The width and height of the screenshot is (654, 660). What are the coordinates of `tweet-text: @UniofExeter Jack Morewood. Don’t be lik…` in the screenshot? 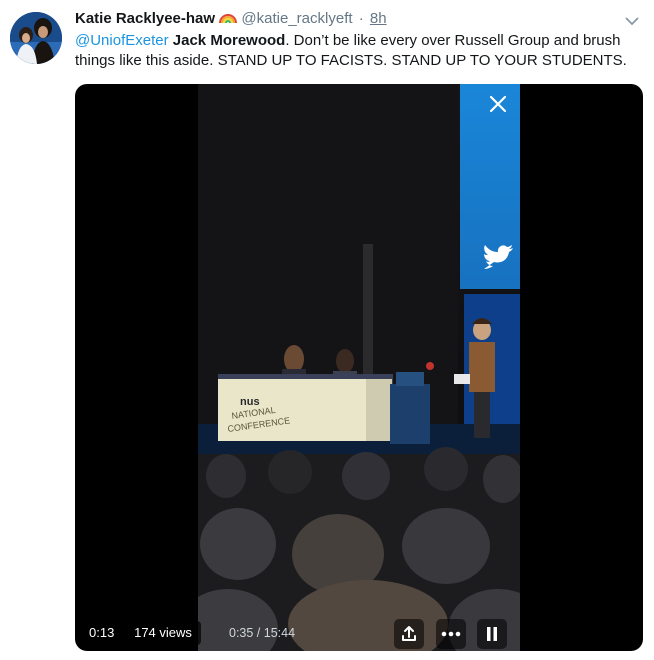 It's located at (355, 51).